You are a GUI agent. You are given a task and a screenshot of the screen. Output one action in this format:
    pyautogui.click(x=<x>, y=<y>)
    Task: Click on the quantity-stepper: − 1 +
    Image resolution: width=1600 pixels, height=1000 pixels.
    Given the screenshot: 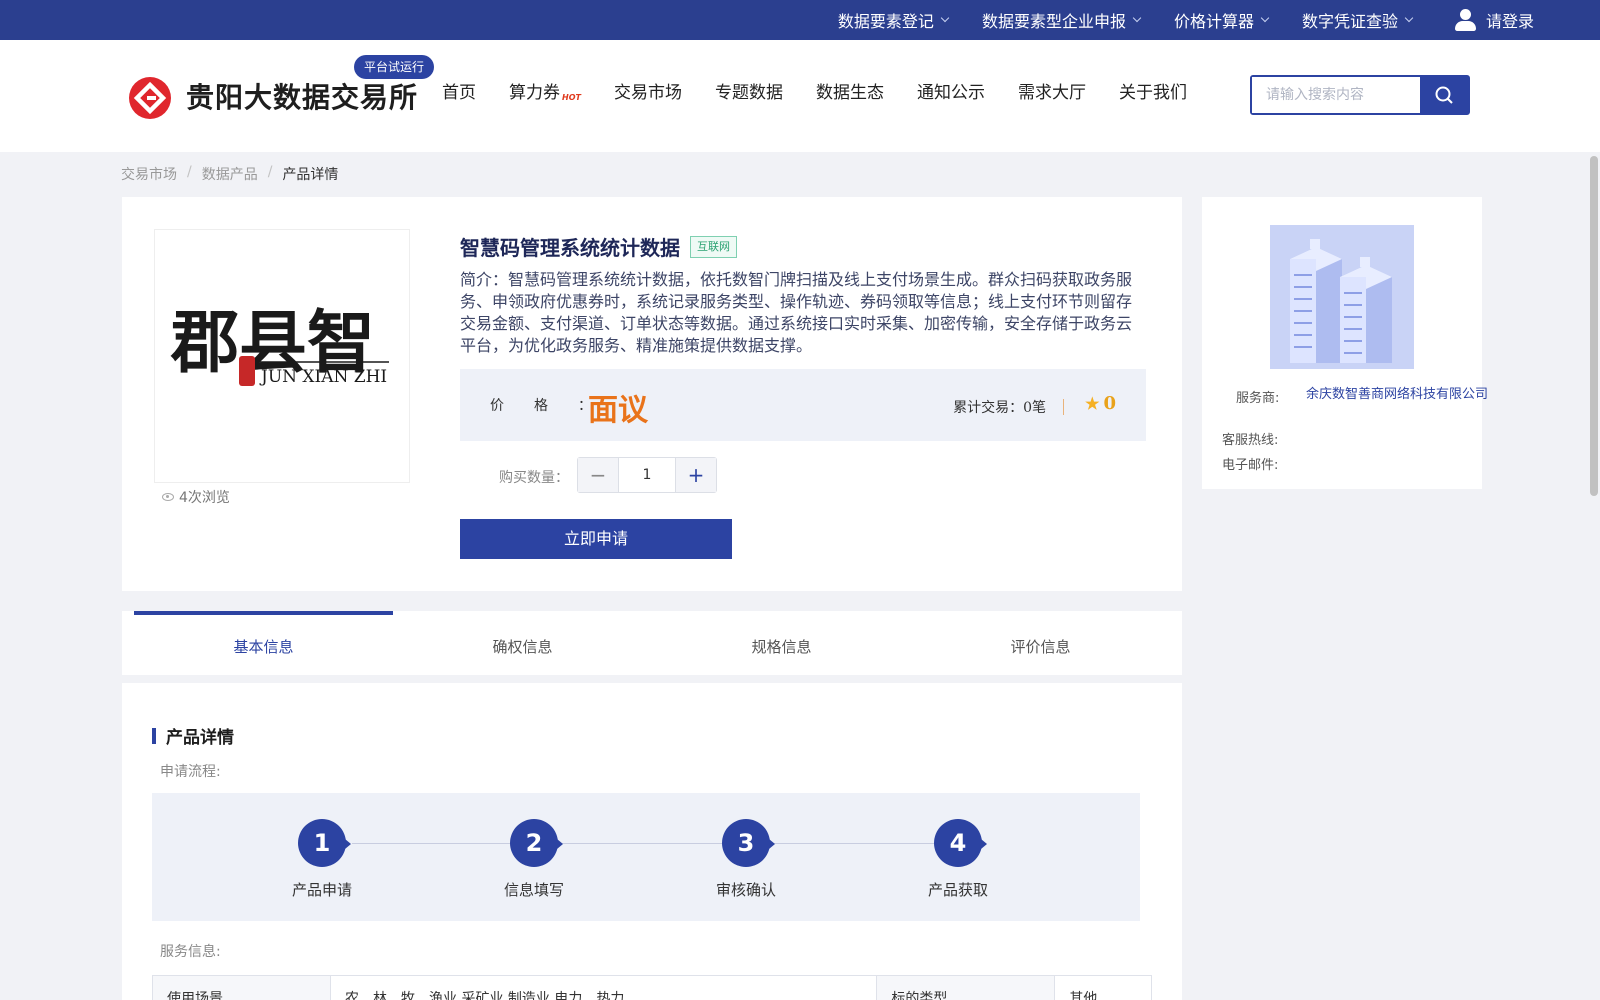 What is the action you would take?
    pyautogui.click(x=647, y=475)
    